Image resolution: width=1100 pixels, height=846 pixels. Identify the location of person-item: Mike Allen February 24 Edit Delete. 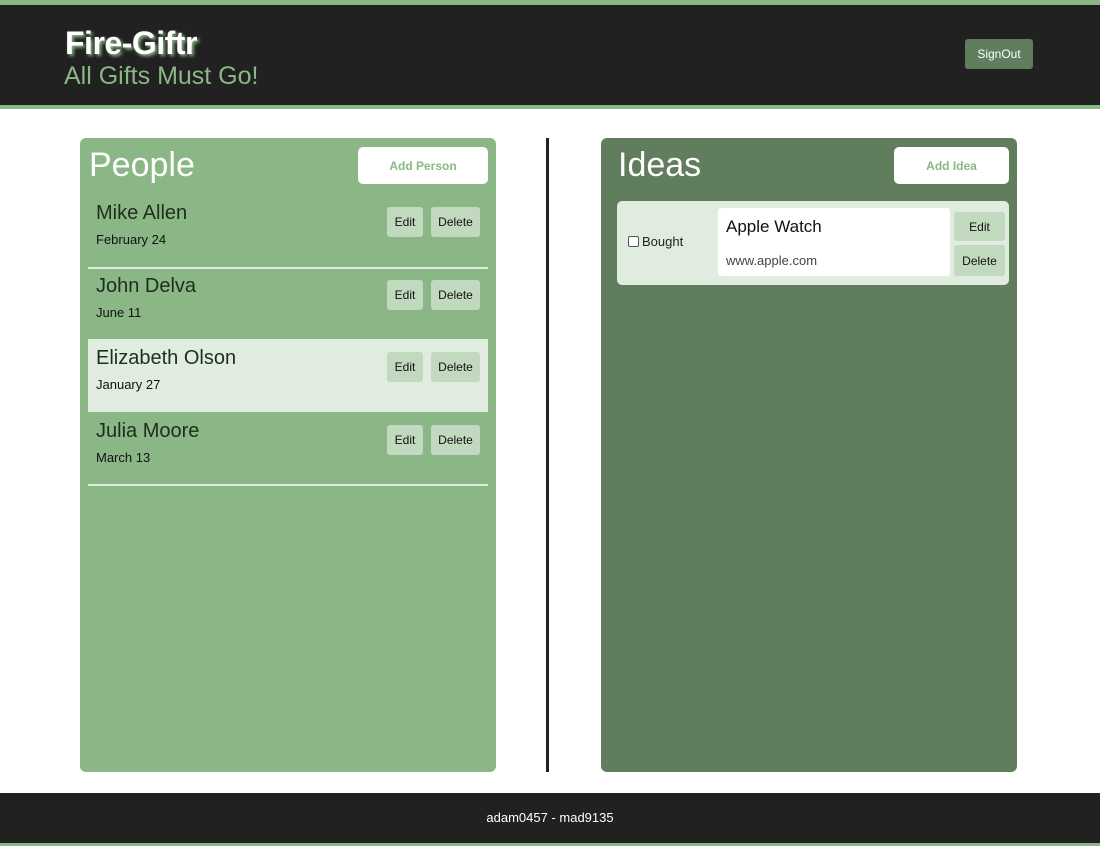
(288, 232).